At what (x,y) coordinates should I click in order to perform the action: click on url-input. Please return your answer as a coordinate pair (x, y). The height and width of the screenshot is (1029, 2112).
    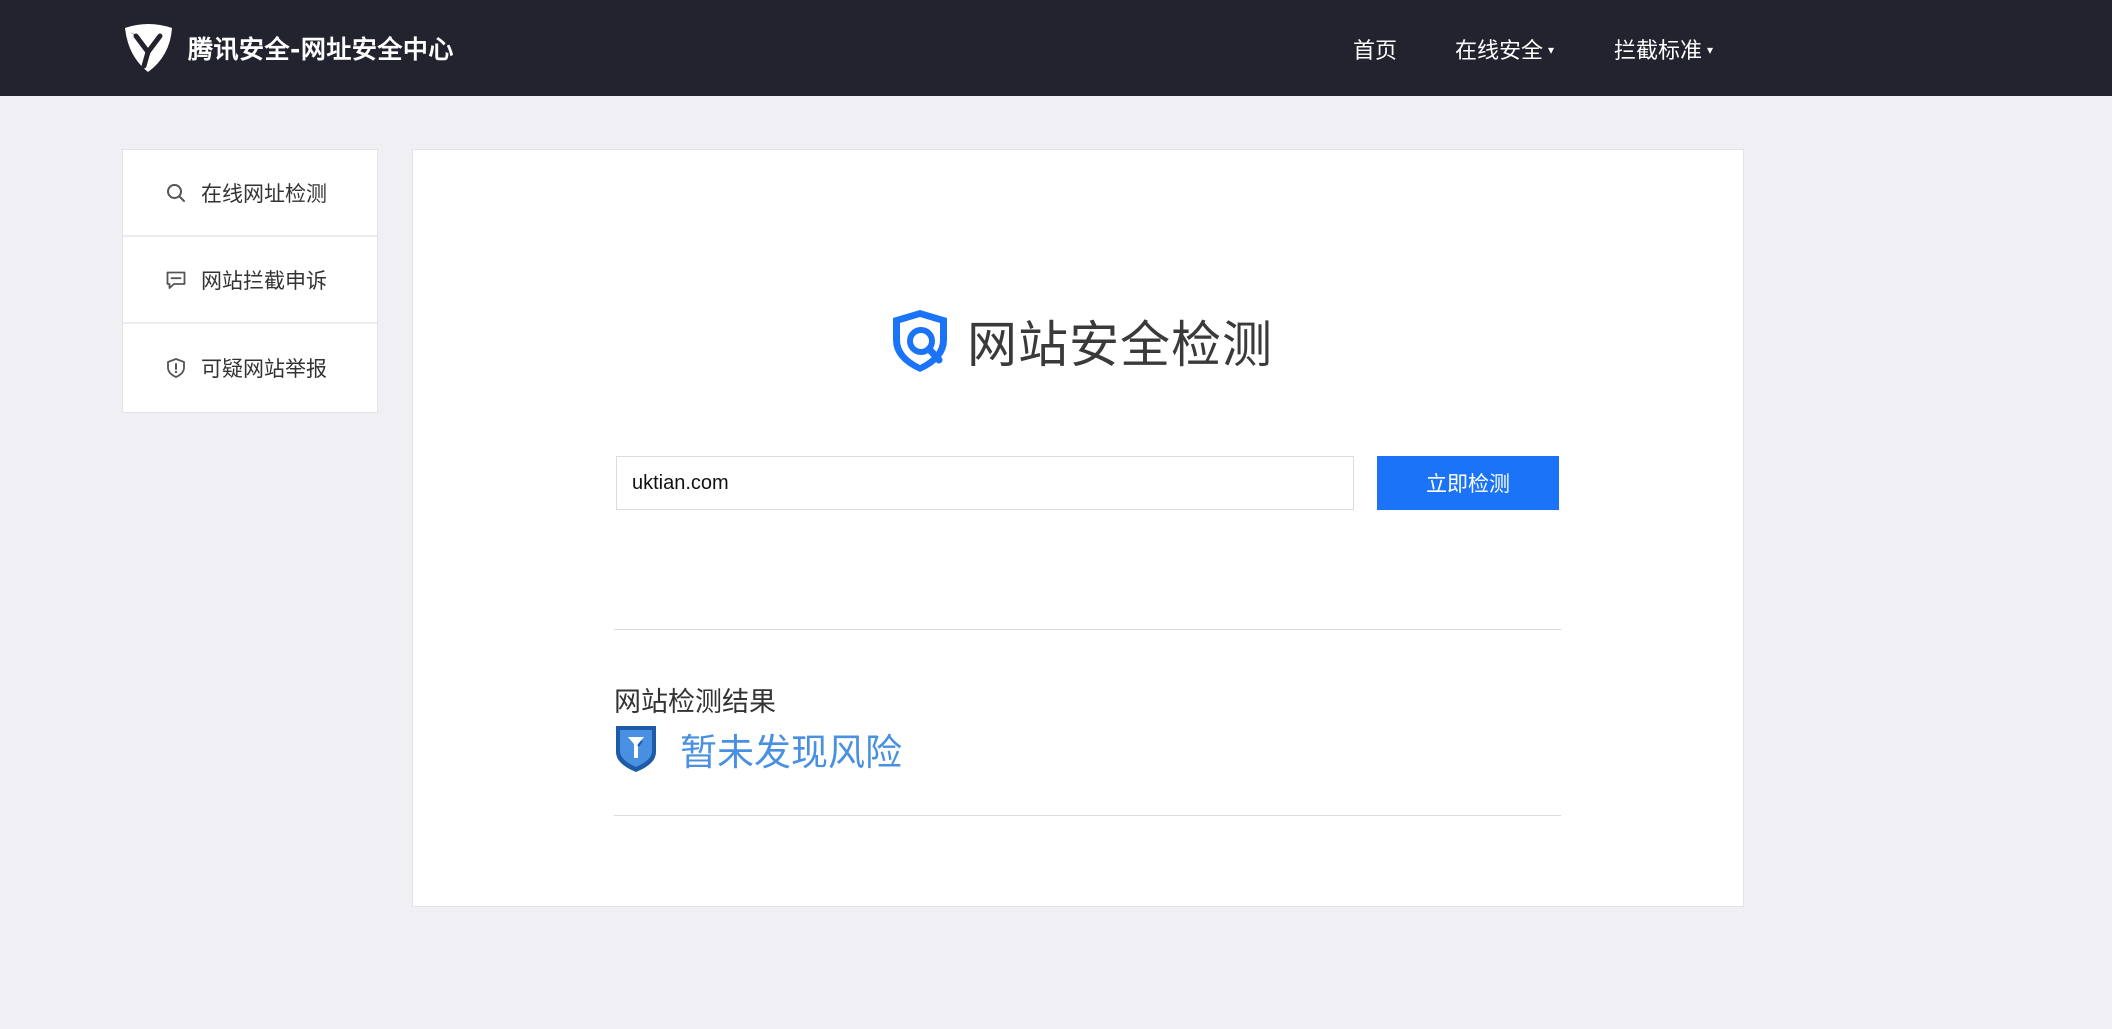
    Looking at the image, I should click on (985, 483).